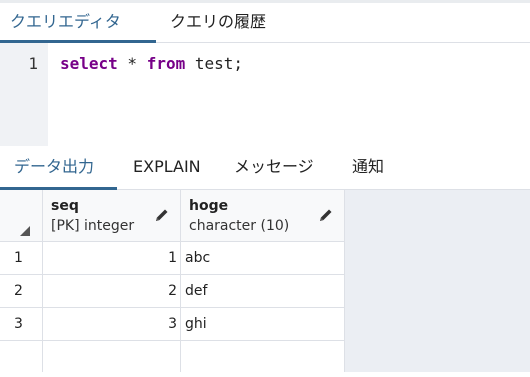 This screenshot has width=530, height=377. What do you see at coordinates (112, 291) in the screenshot?
I see `cell-seq: 2` at bounding box center [112, 291].